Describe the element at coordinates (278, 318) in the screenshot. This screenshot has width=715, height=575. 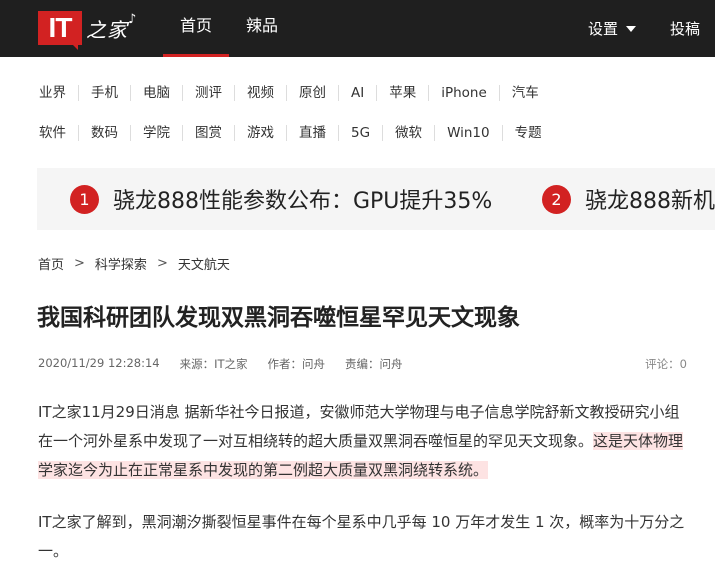
I see `article-title: 我国科研团队发现双黑洞吞噬恒星罕见天文现象` at that location.